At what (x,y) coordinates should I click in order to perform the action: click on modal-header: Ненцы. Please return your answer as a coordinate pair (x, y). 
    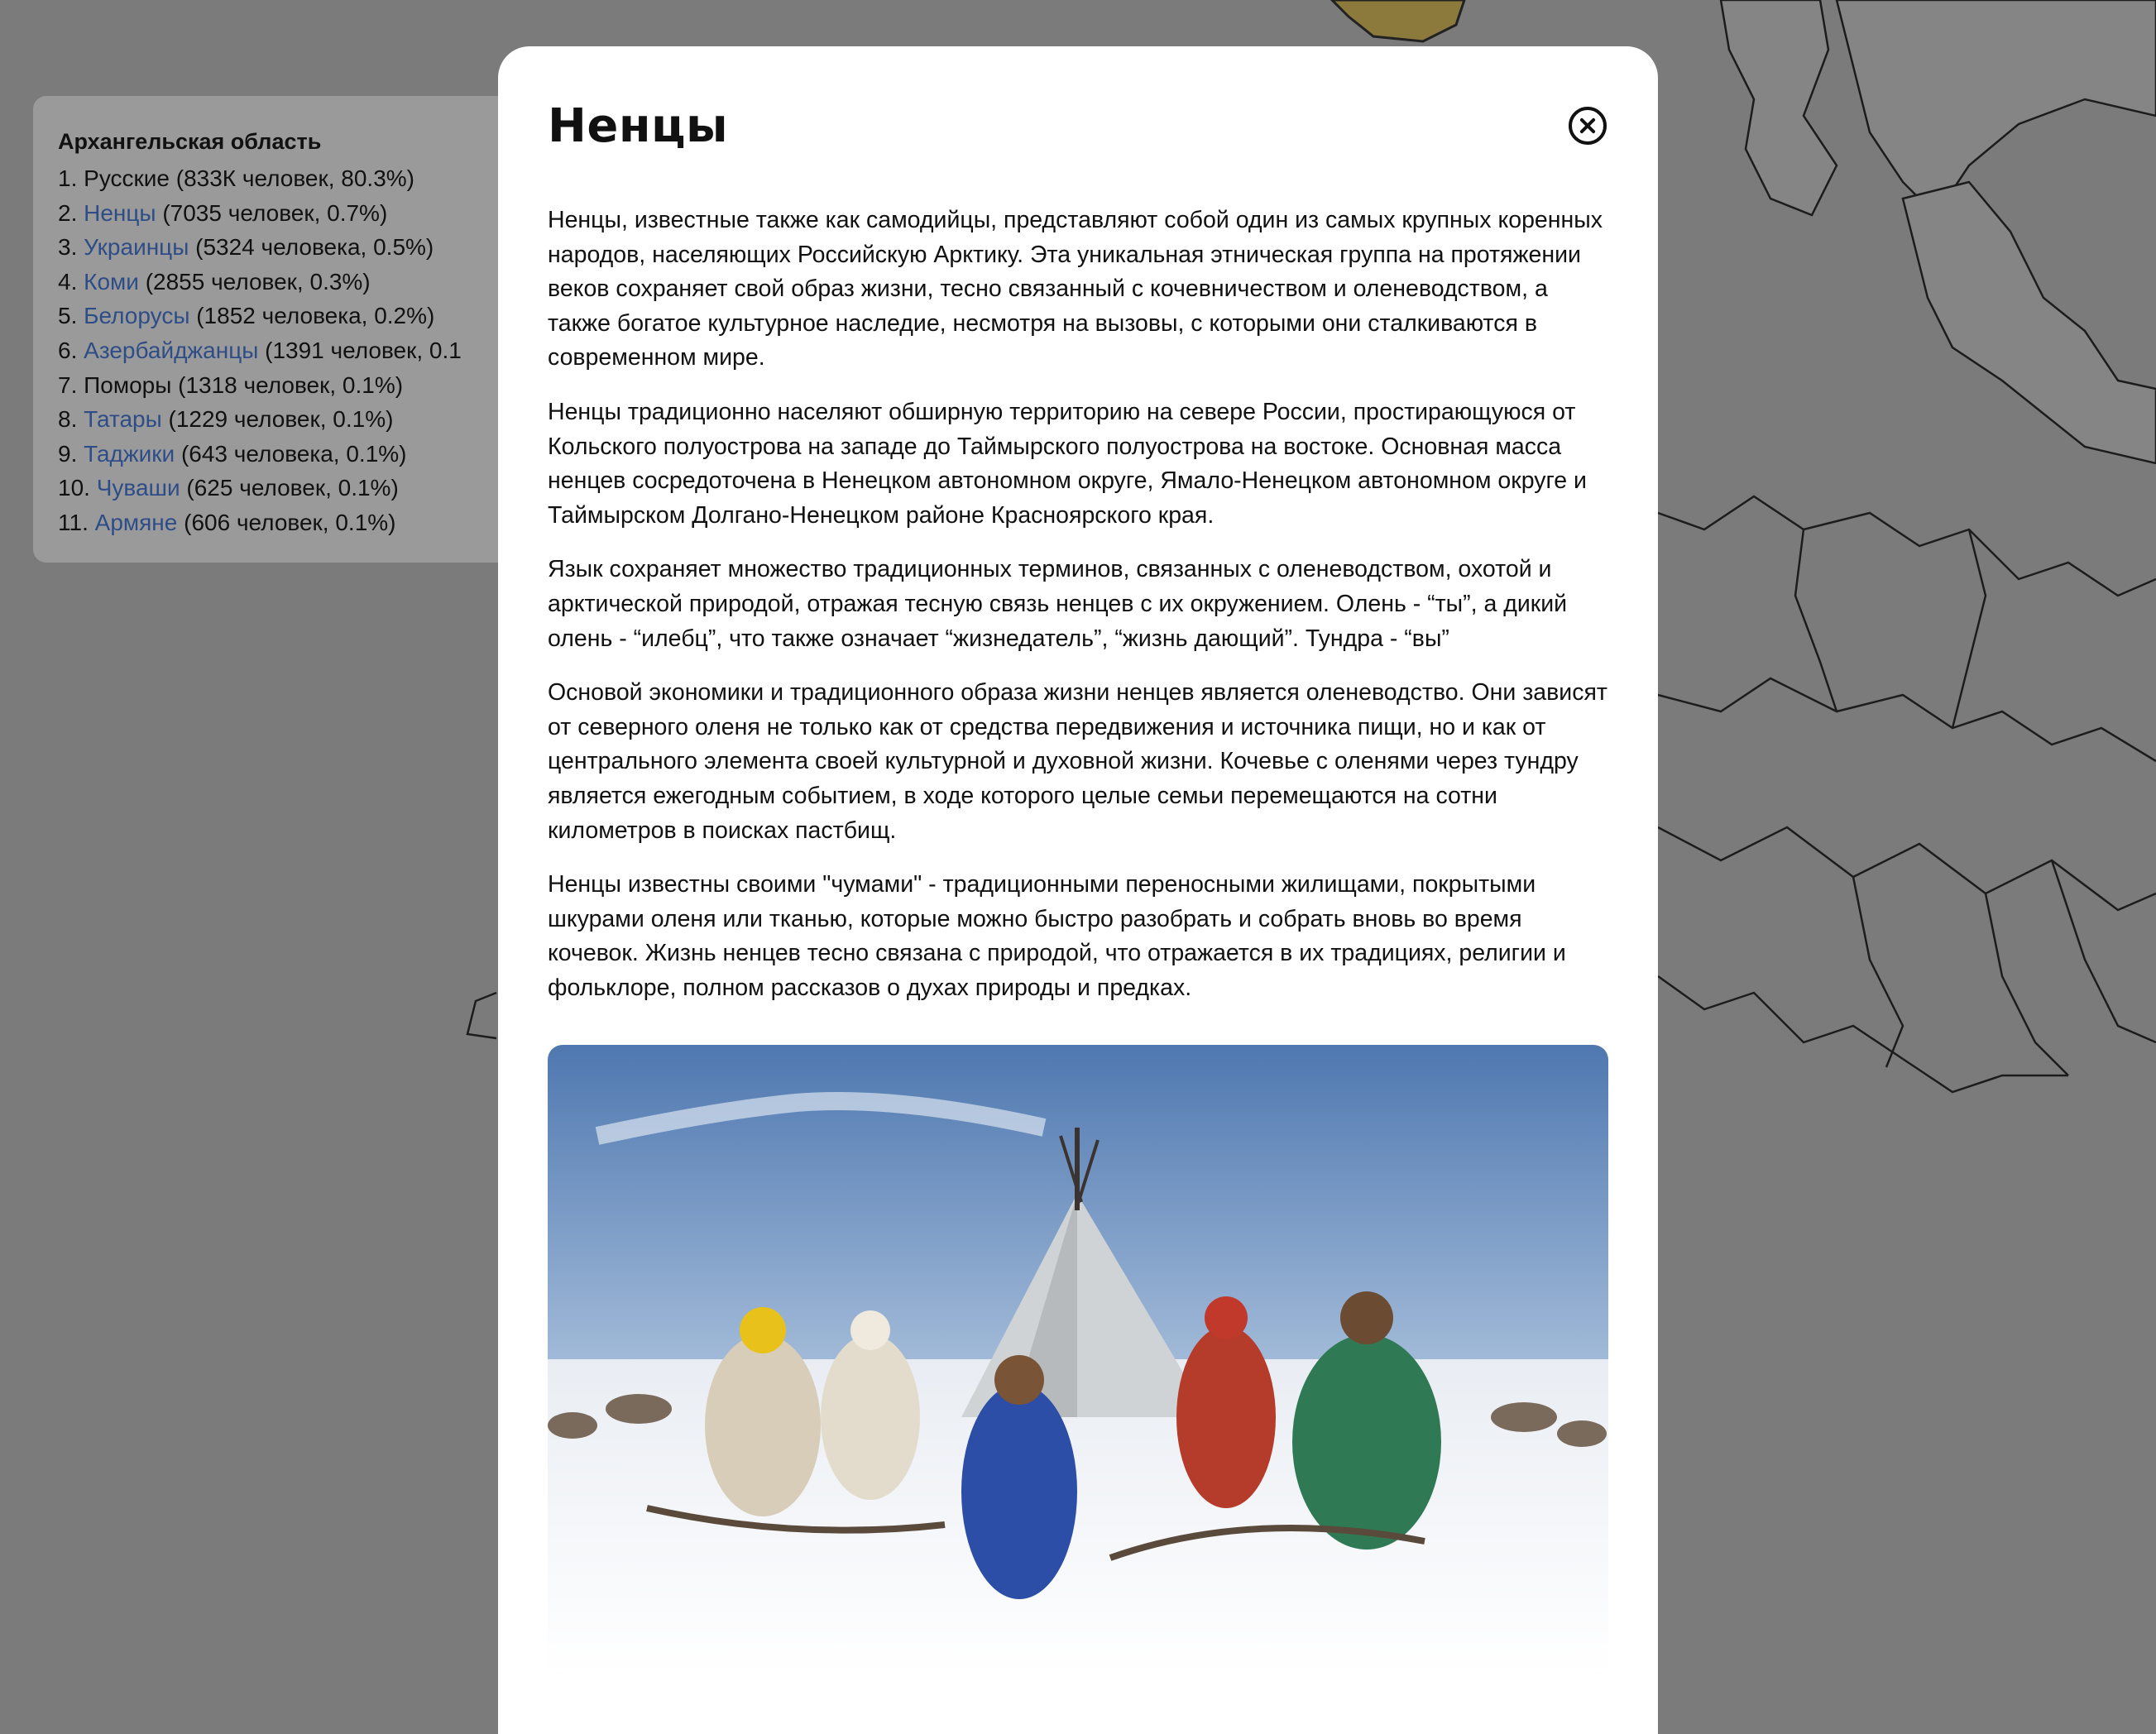
    Looking at the image, I should click on (1078, 126).